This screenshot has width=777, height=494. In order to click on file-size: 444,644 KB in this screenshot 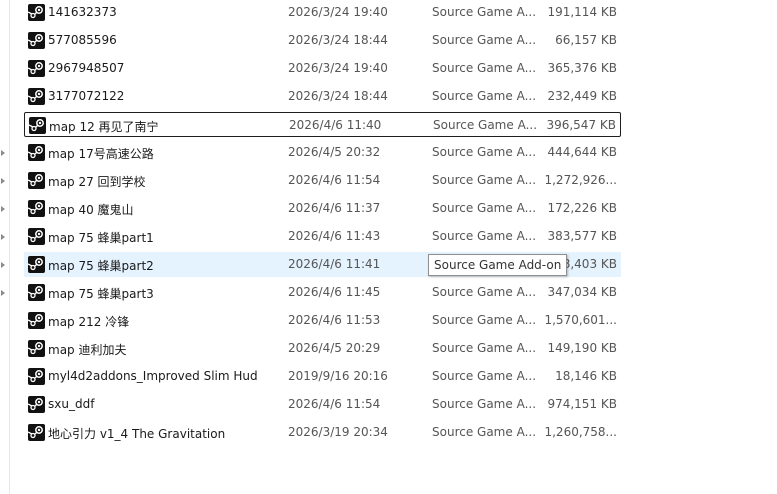, I will do `click(582, 152)`.